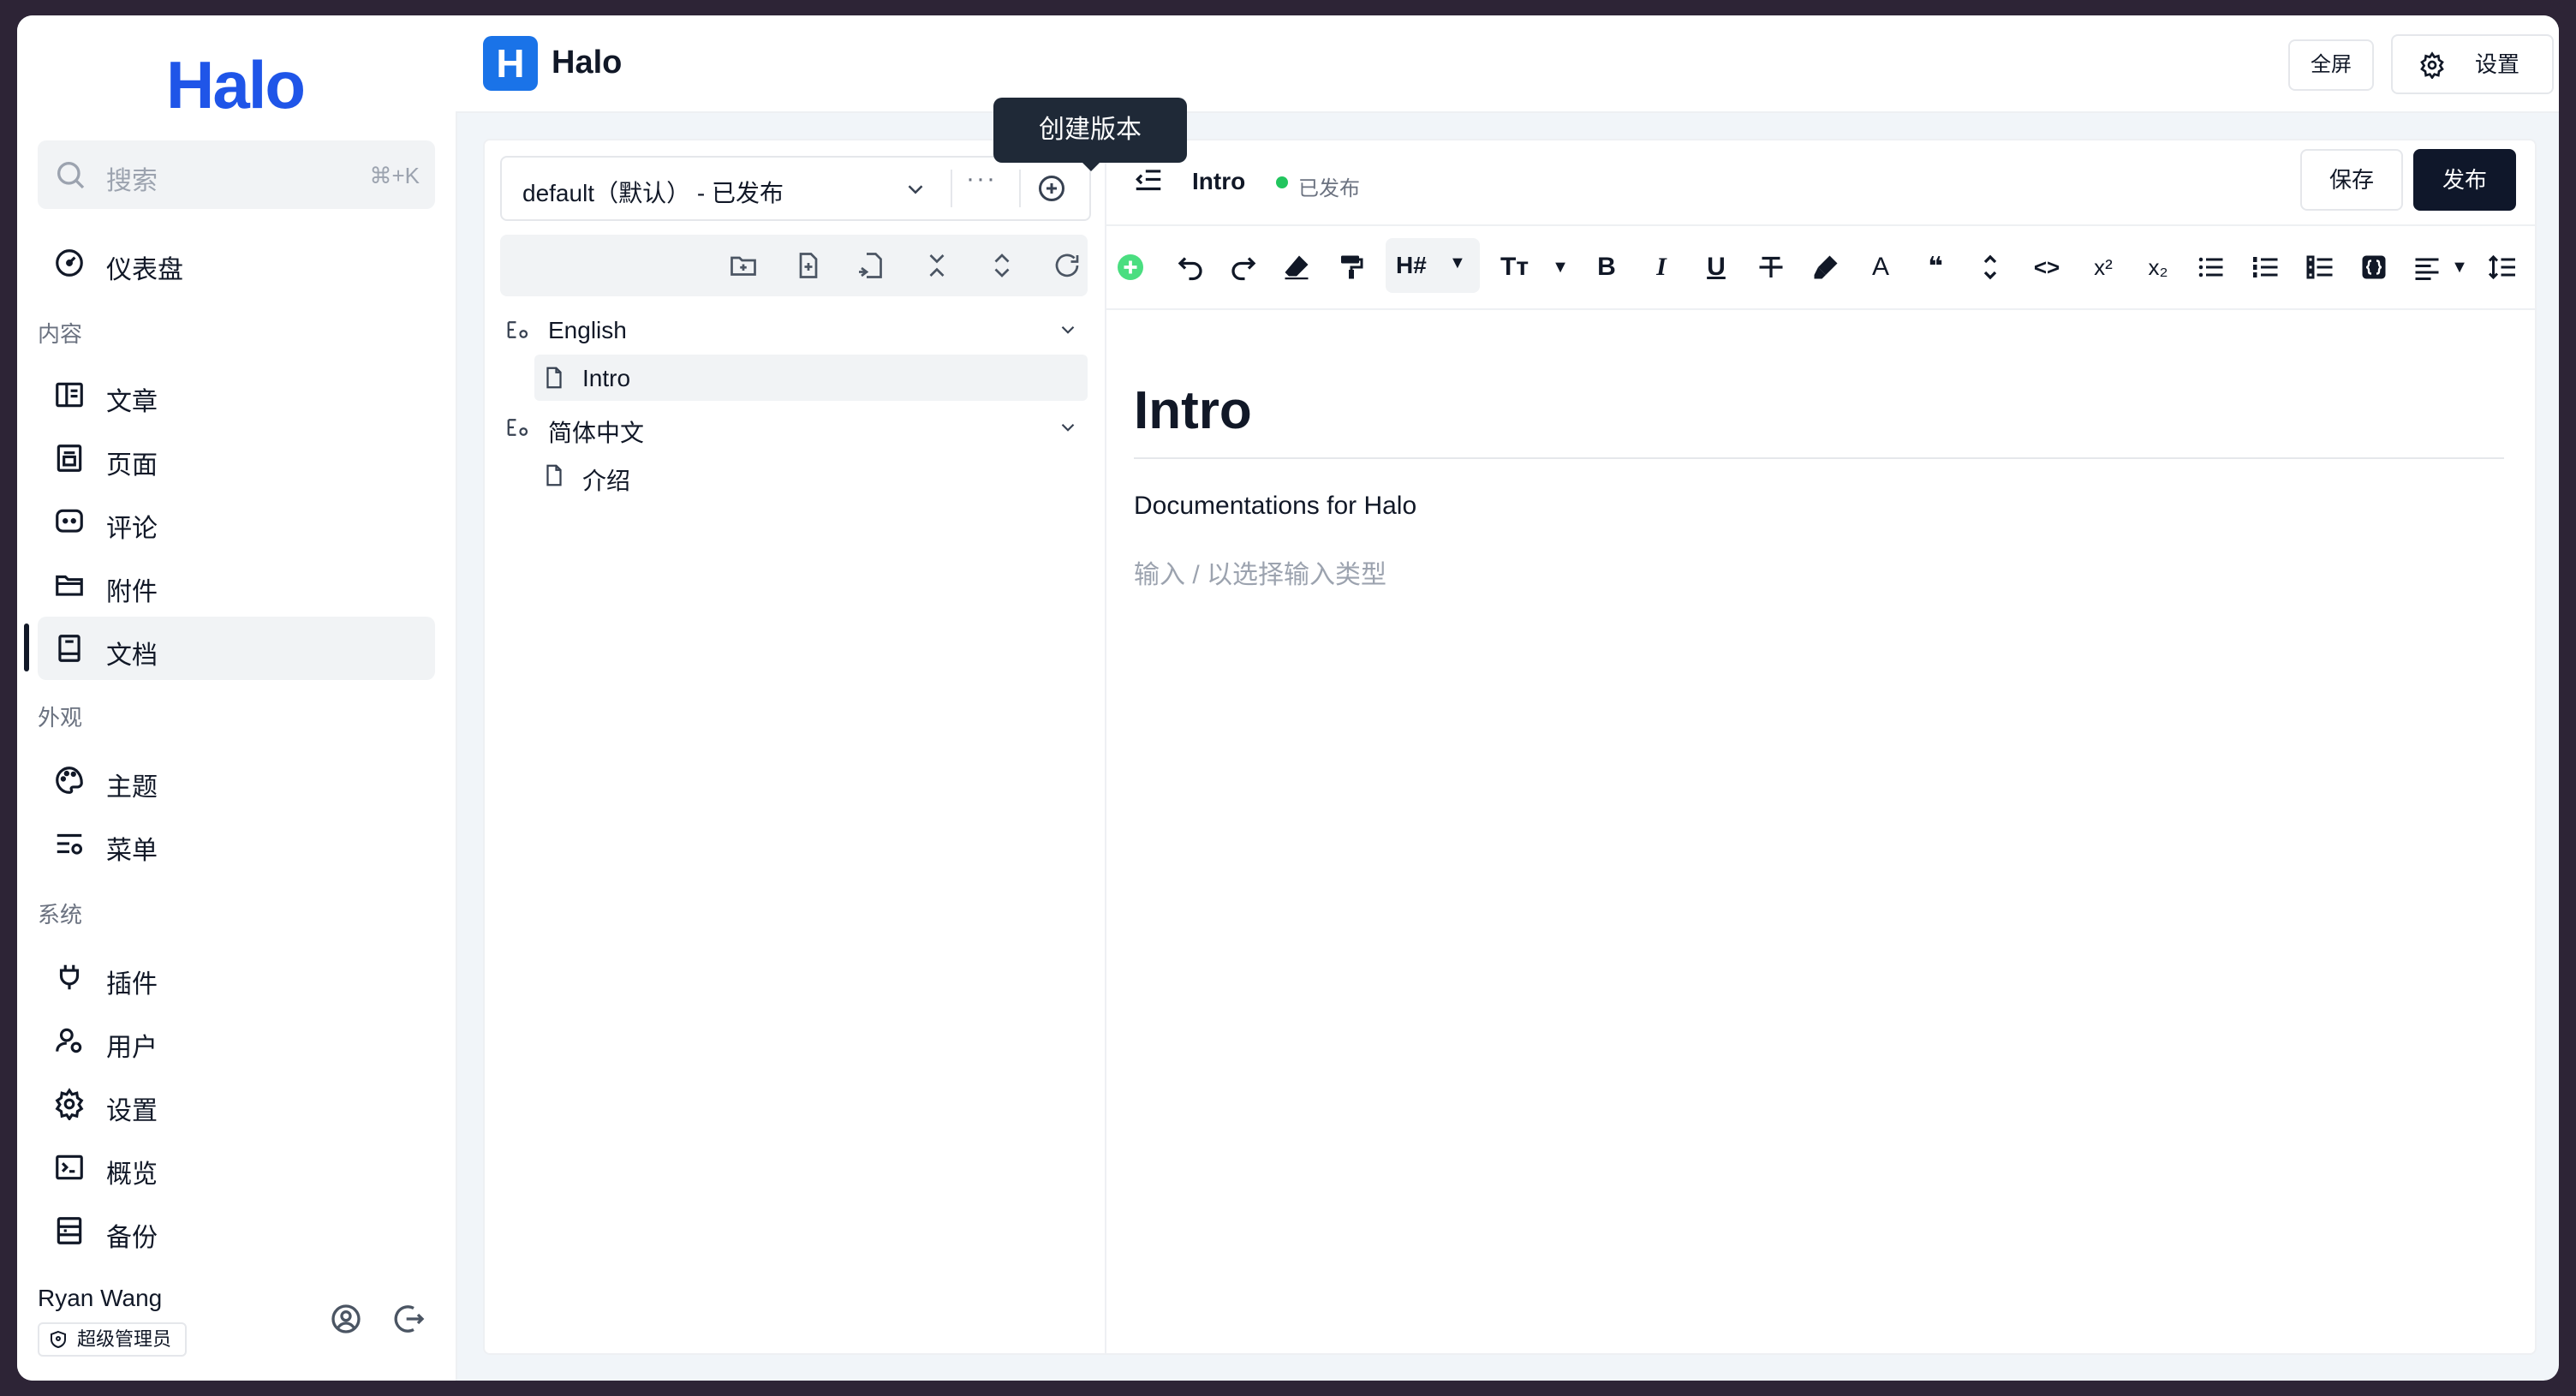 The width and height of the screenshot is (2576, 1396). I want to click on sidebar-item-backup: 备份, so click(237, 1230).